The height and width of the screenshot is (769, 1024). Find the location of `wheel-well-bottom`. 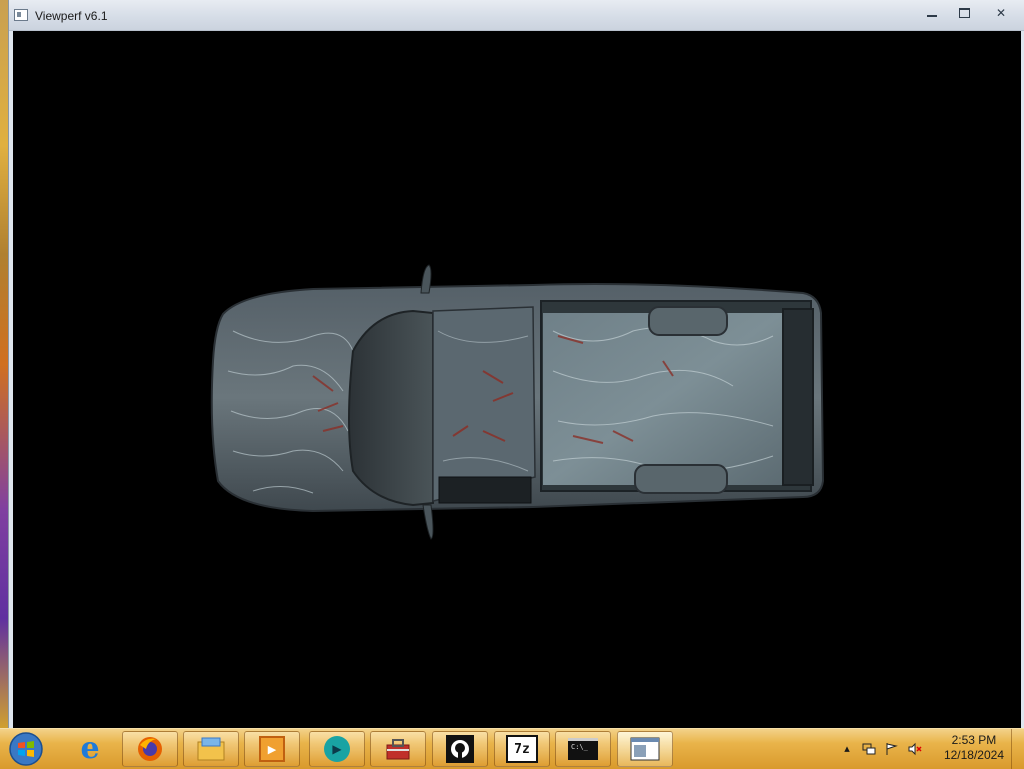

wheel-well-bottom is located at coordinates (681, 479).